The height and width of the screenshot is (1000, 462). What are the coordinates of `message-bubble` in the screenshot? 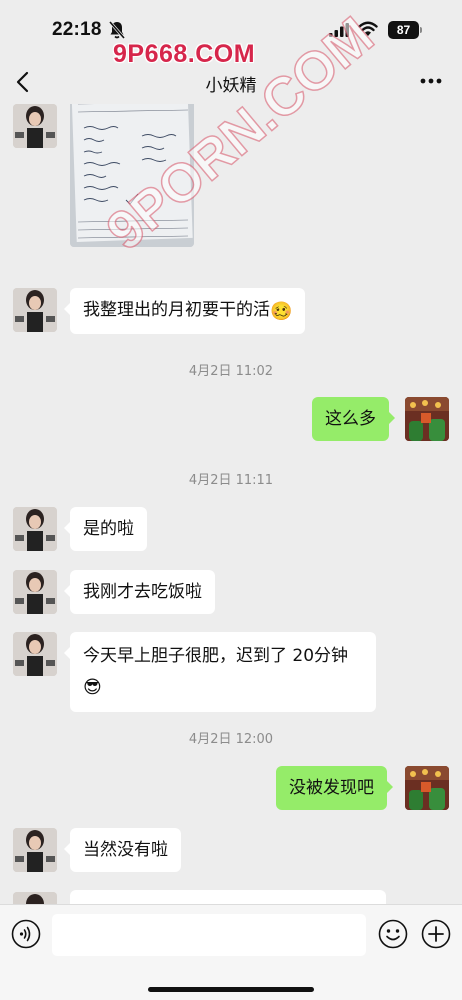 It's located at (228, 897).